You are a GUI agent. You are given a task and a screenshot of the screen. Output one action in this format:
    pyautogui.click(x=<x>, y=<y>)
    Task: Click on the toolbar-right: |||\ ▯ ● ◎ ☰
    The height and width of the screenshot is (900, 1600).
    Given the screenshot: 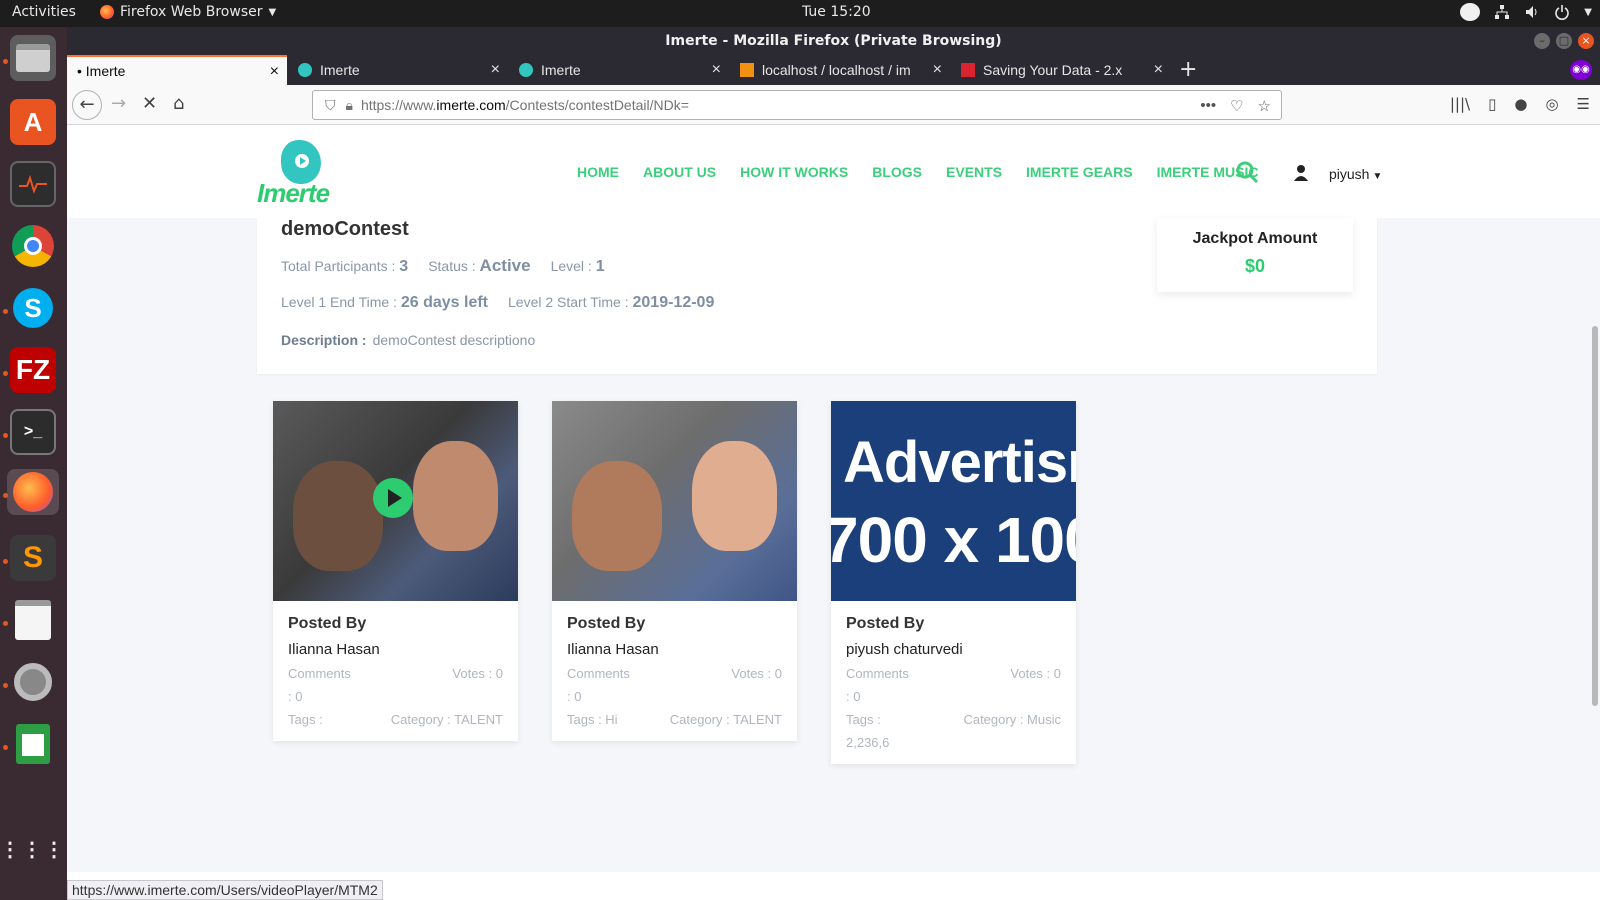 What is the action you would take?
    pyautogui.click(x=1520, y=104)
    